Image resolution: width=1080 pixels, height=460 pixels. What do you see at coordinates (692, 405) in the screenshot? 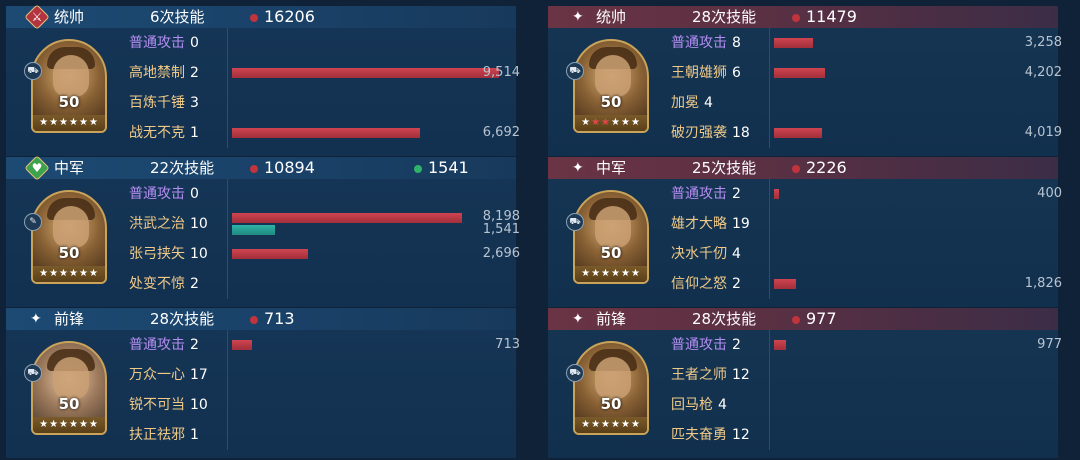
I see `skill-name: 回马枪` at bounding box center [692, 405].